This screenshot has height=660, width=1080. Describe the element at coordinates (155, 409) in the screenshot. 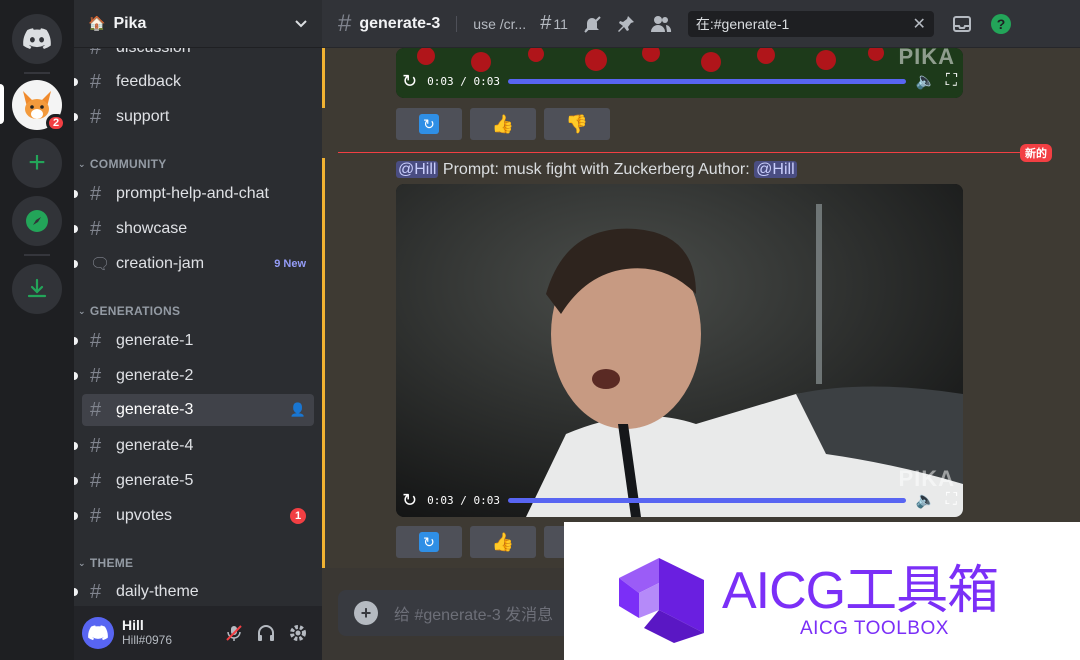

I see `channel-label: generate-3` at that location.